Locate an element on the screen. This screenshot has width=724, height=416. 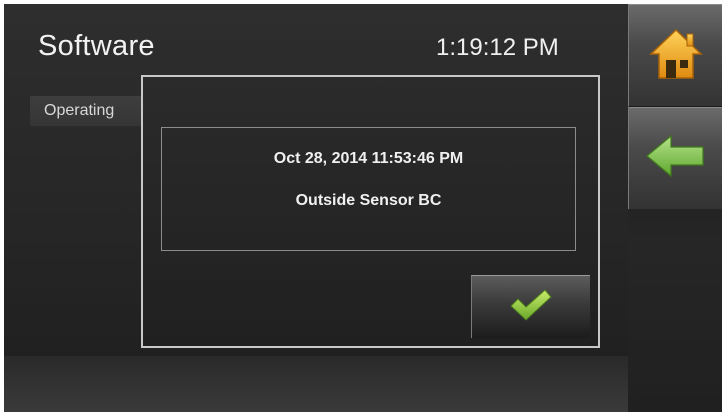
alert-timestamp: Oct 28, 2014 11:53:46 PM is located at coordinates (368, 158).